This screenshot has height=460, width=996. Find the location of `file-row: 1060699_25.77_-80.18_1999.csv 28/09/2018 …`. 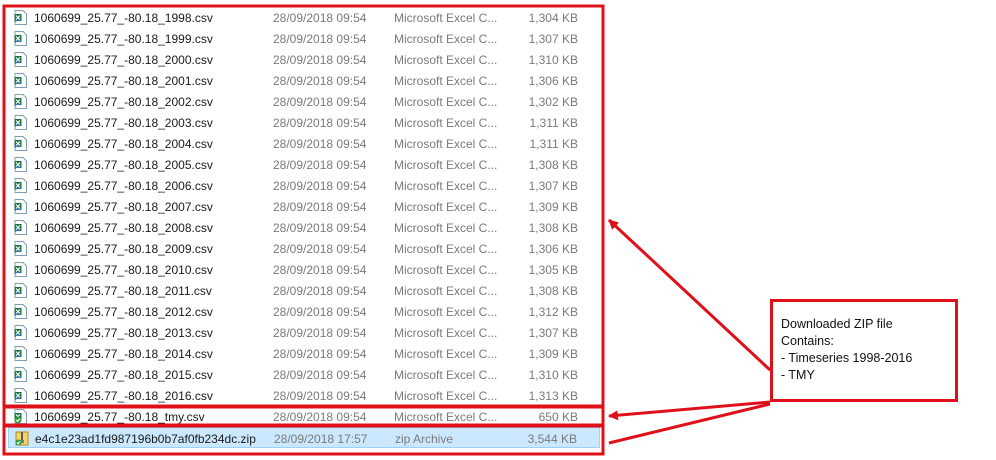

file-row: 1060699_25.77_-80.18_1999.csv 28/09/2018 … is located at coordinates (304, 38).